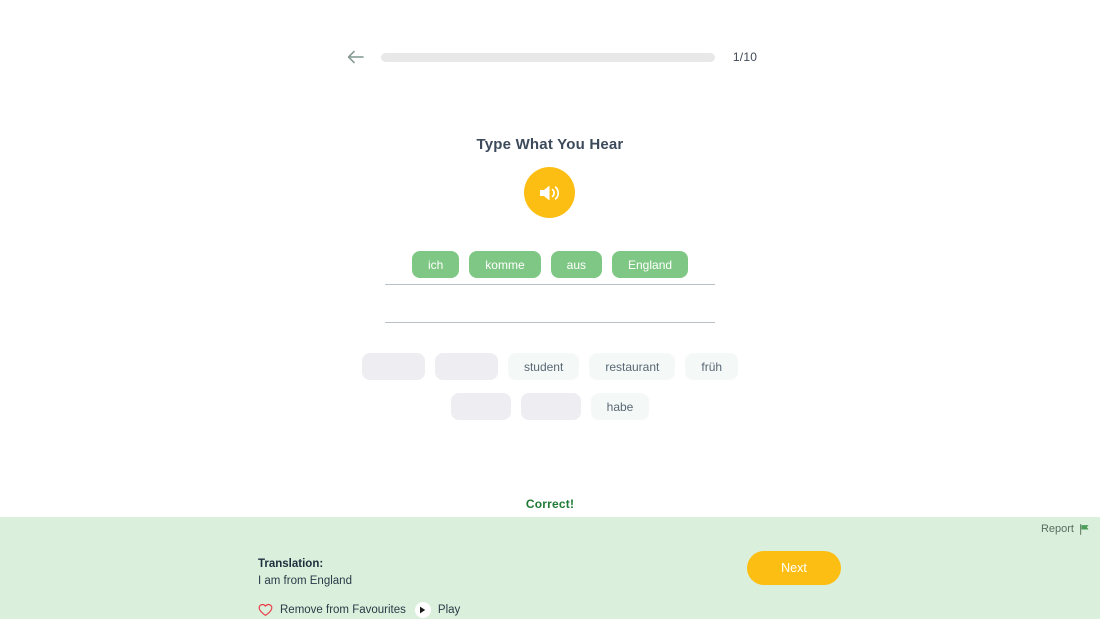  I want to click on word-bank-chip: früh, so click(712, 366).